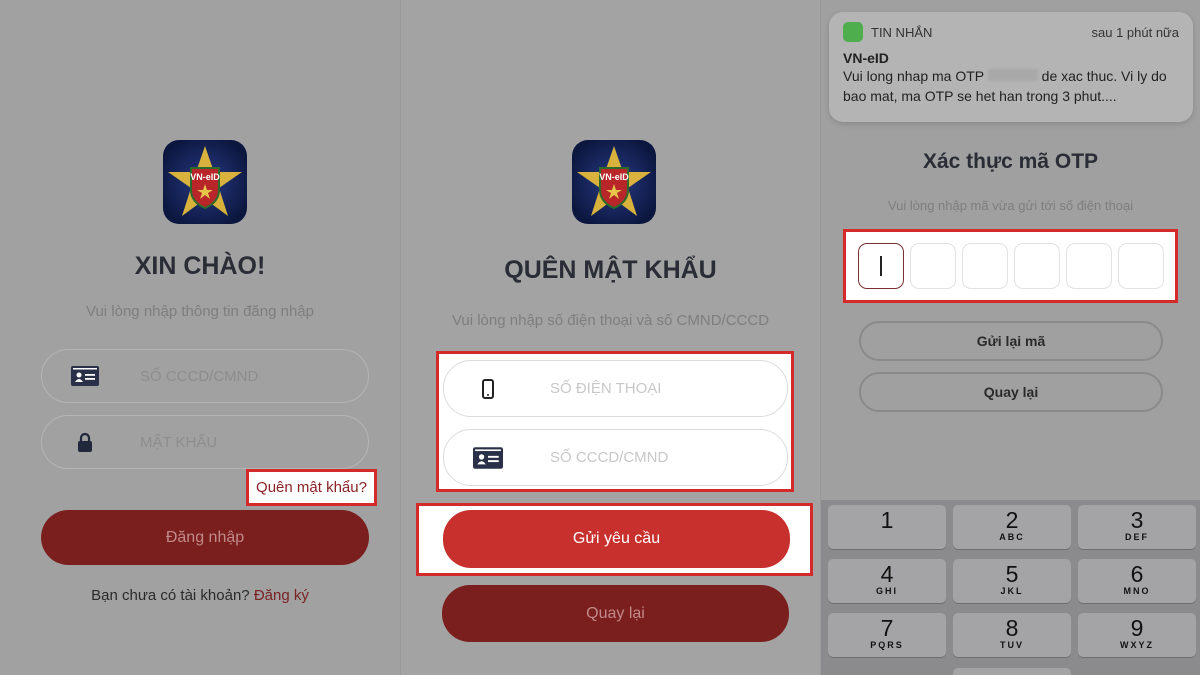 This screenshot has height=675, width=1200. Describe the element at coordinates (85, 442) in the screenshot. I see `lock-icon` at that location.